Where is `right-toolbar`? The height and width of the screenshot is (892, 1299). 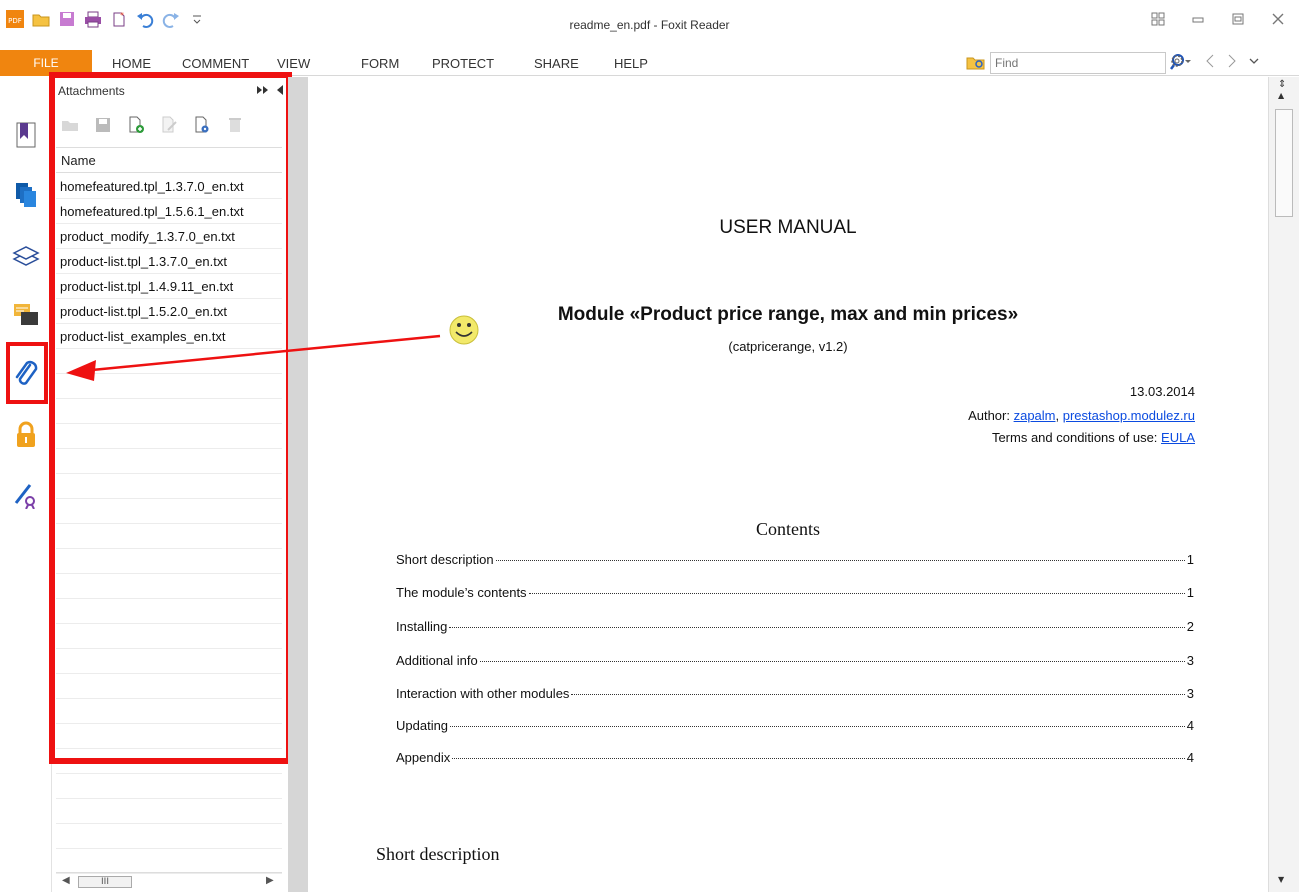
right-toolbar is located at coordinates (1215, 63).